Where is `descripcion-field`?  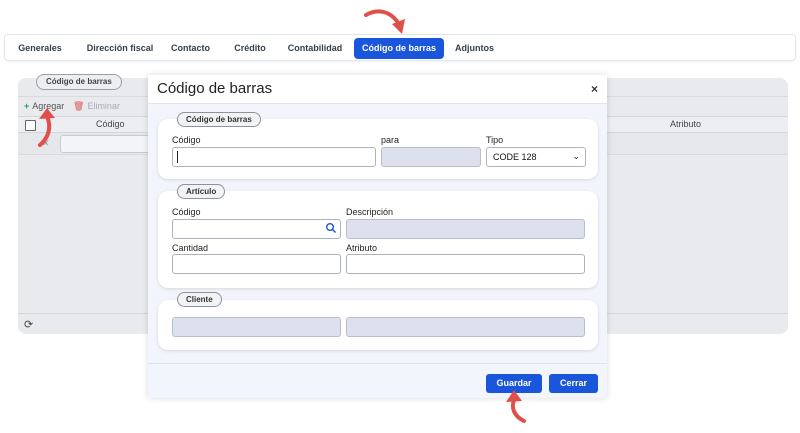 descripcion-field is located at coordinates (465, 229).